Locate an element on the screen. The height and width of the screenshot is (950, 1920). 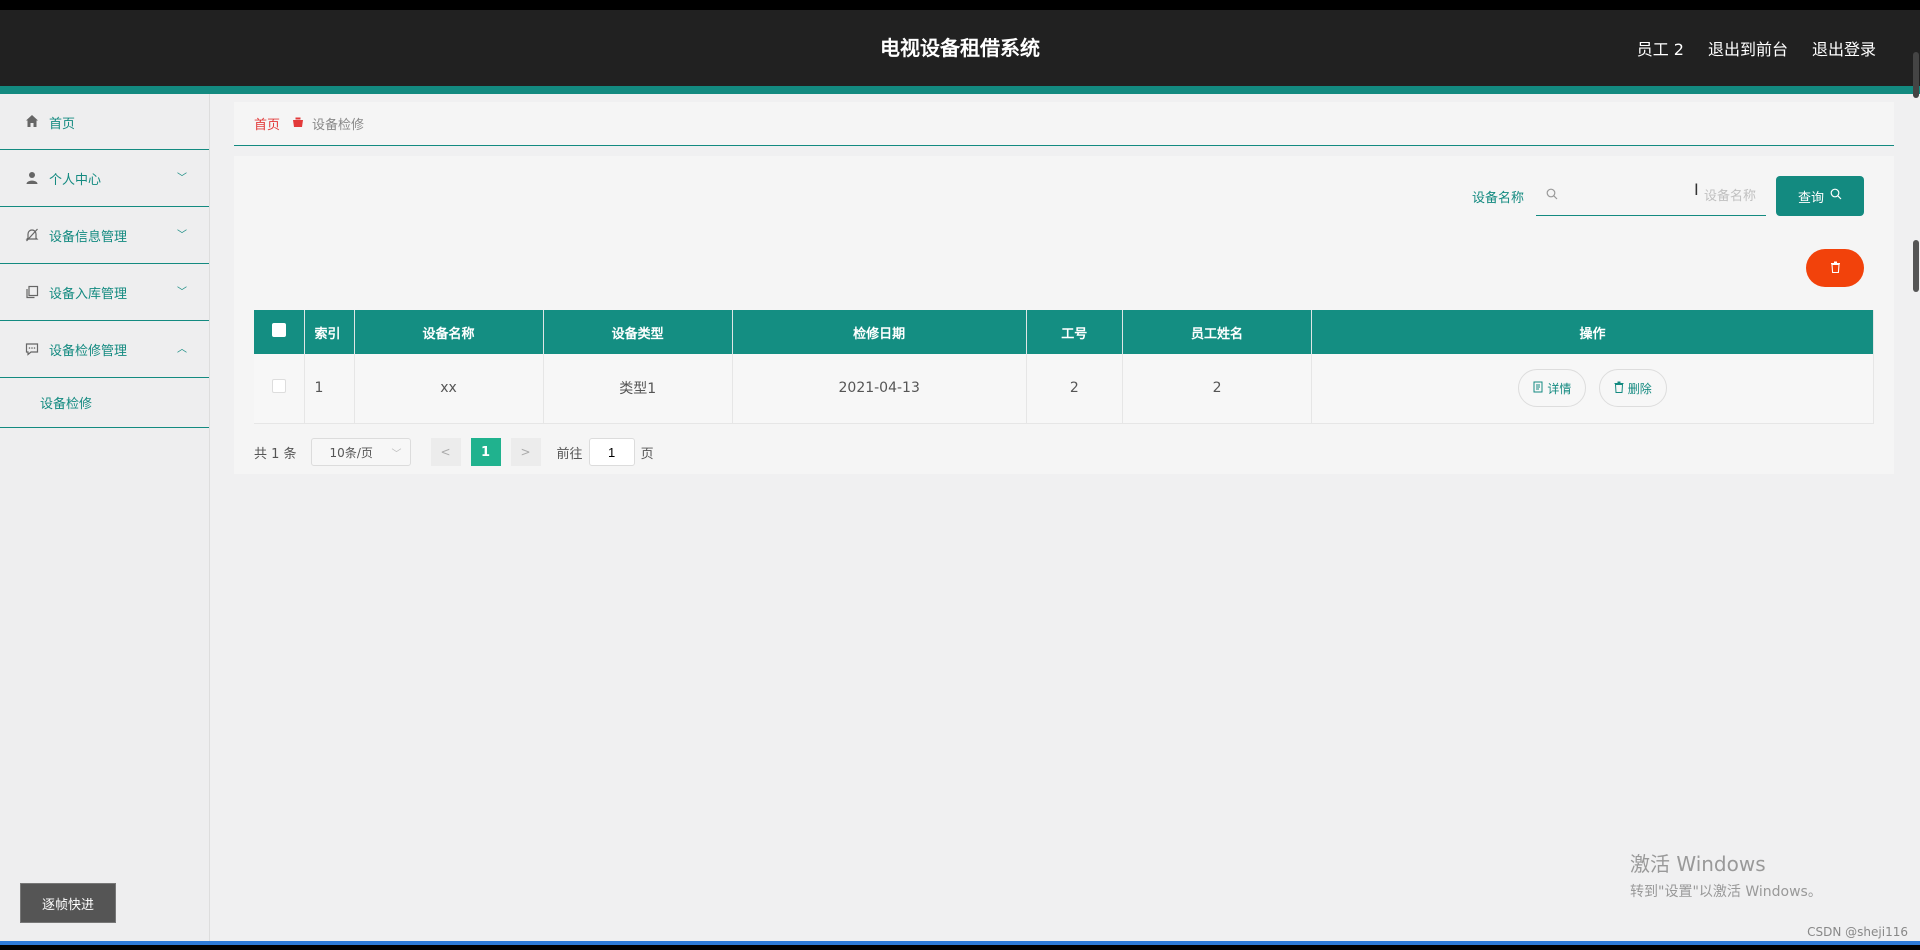
chat-icon is located at coordinates (32, 349).